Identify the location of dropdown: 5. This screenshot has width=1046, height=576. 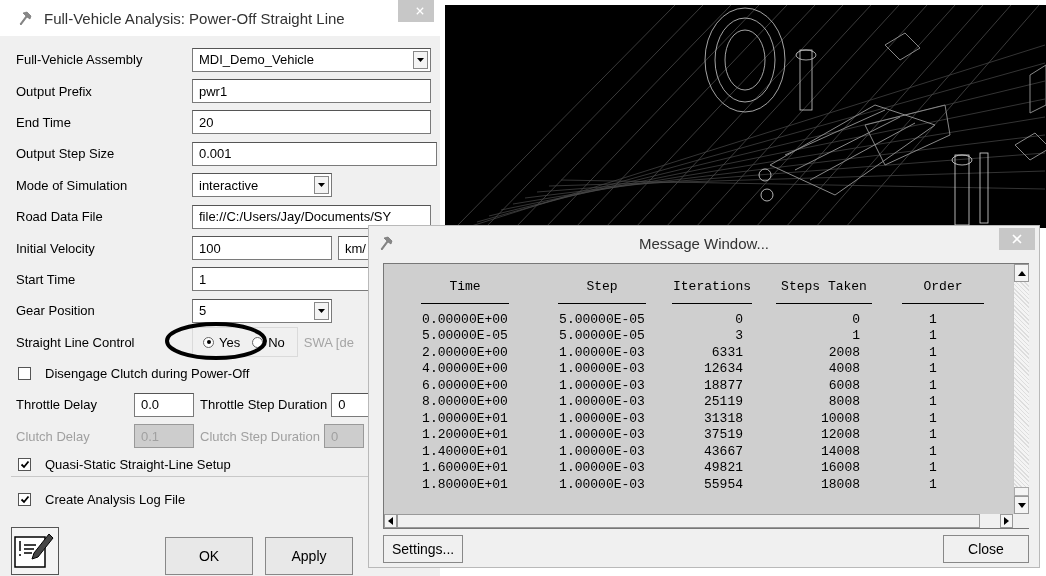
(262, 310).